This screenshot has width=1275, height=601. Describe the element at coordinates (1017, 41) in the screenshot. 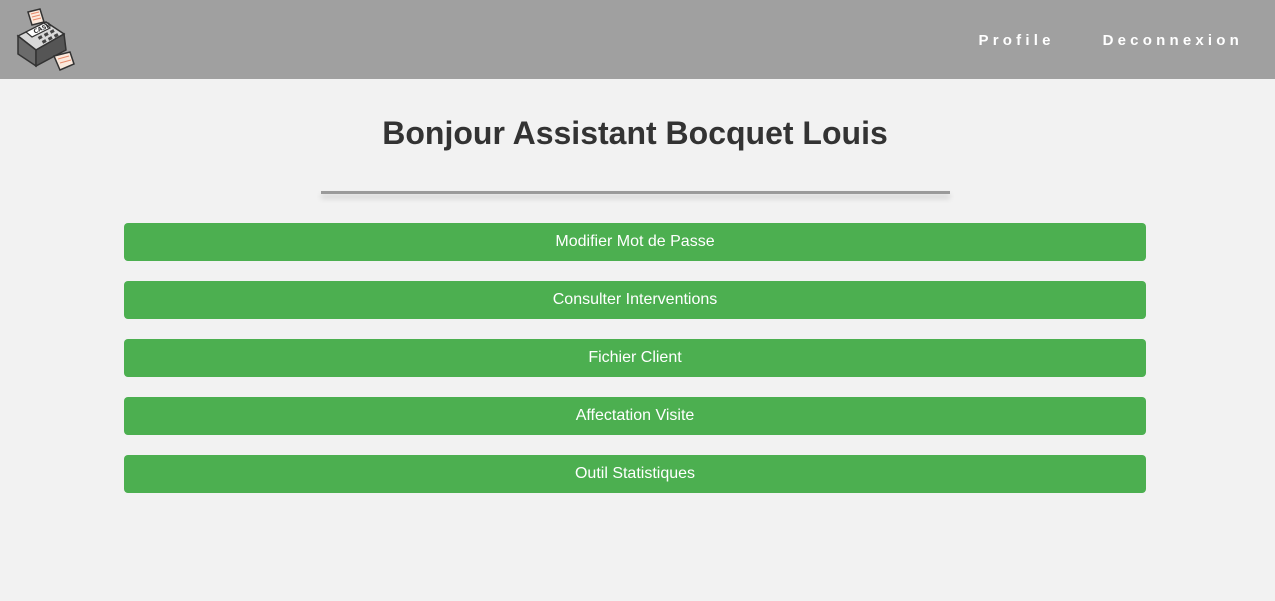

I see `profile-link: Profile` at that location.